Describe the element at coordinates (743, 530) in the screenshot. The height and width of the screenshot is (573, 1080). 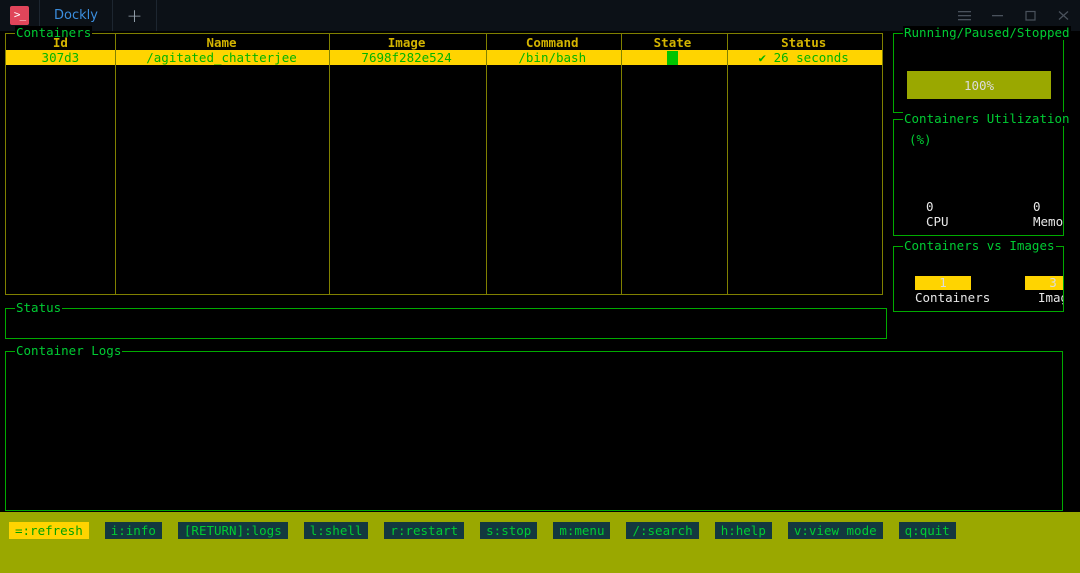
I see `footer-key-h-help: h:help` at that location.